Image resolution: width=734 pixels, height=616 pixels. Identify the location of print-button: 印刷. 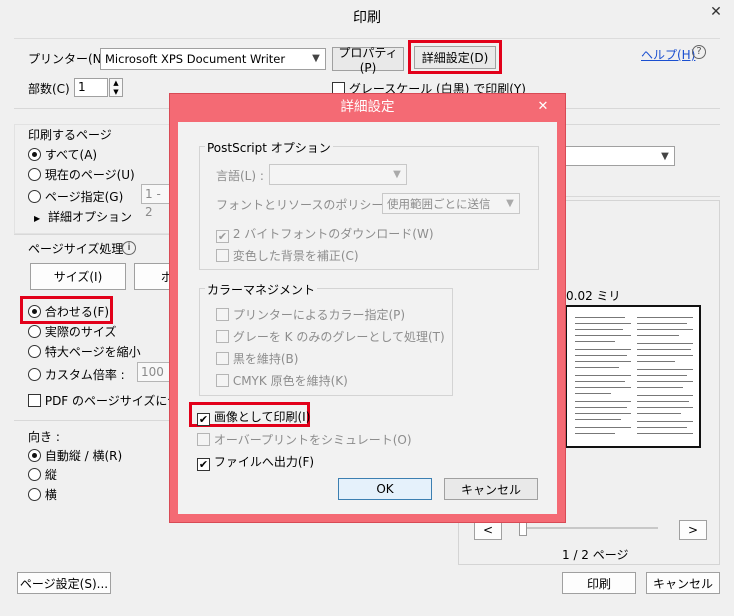
(599, 583).